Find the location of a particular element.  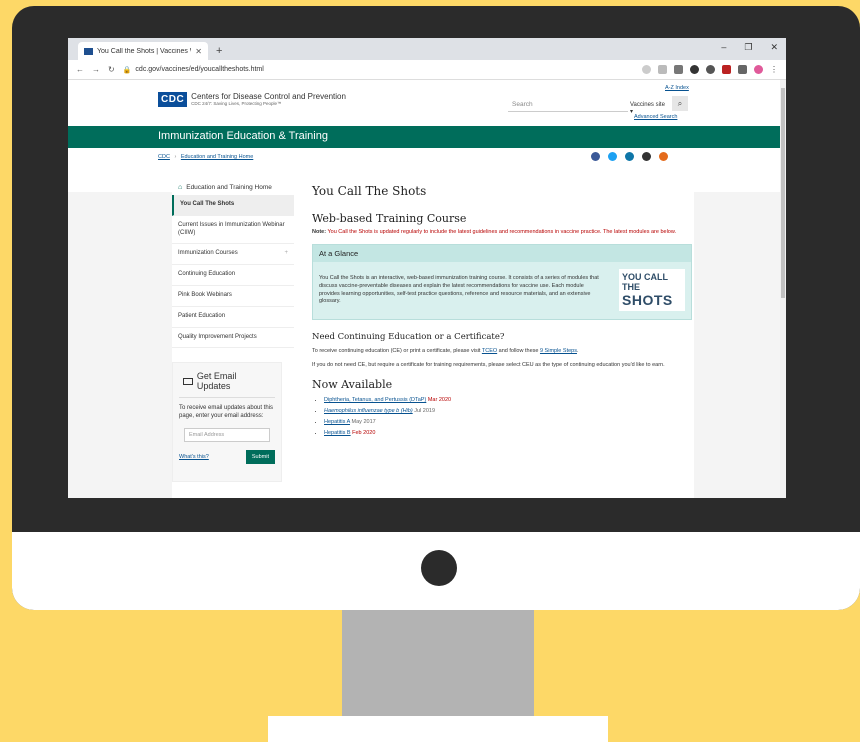

search-icon: ⌕ is located at coordinates (680, 103).